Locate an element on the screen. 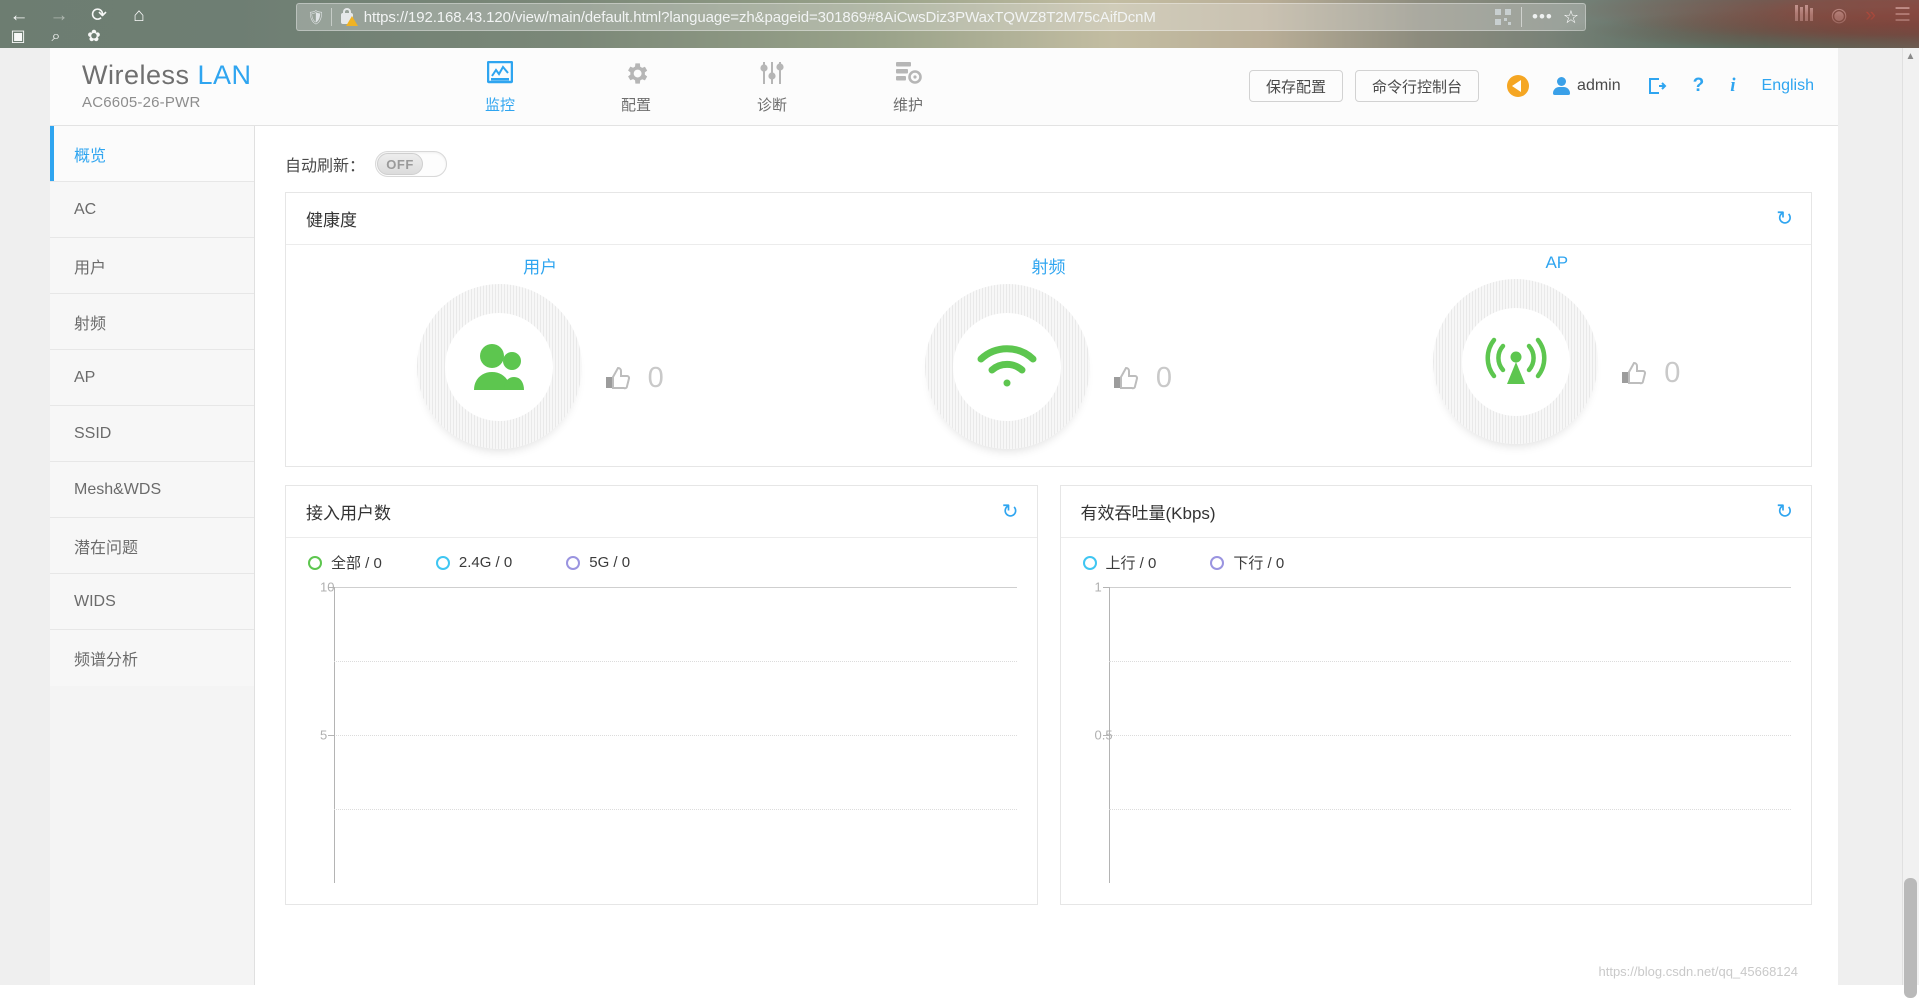 The image size is (1919, 998). save-config-button: 保存配置 is located at coordinates (1296, 86).